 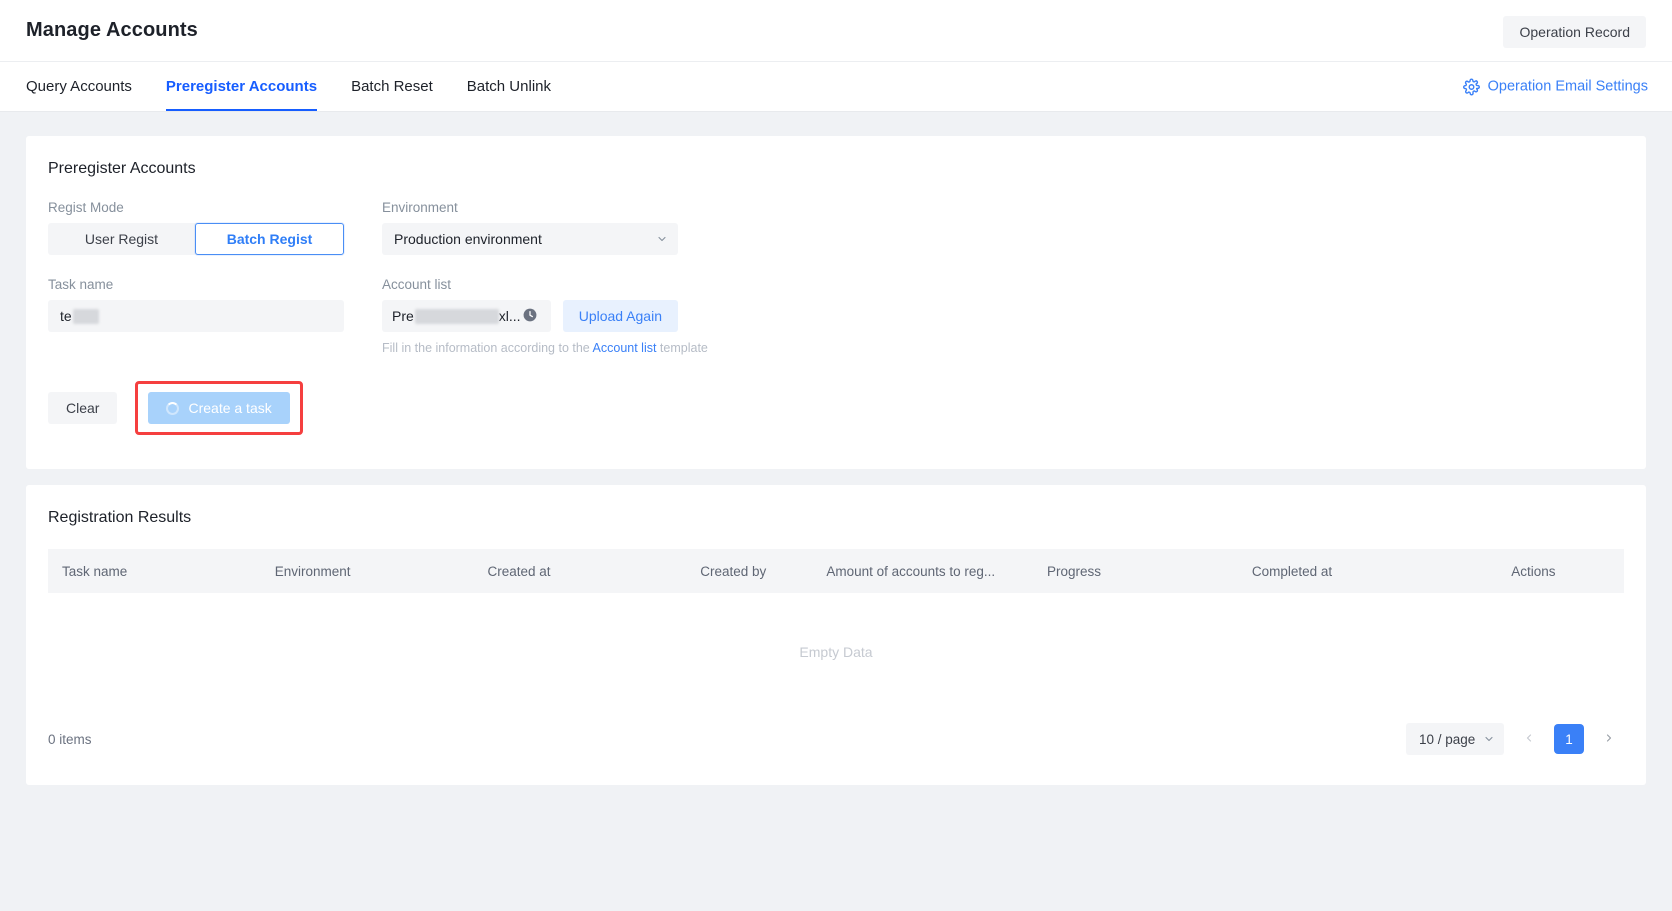 I want to click on regist-mode-segmented: User Regist Batch Regist, so click(x=196, y=239).